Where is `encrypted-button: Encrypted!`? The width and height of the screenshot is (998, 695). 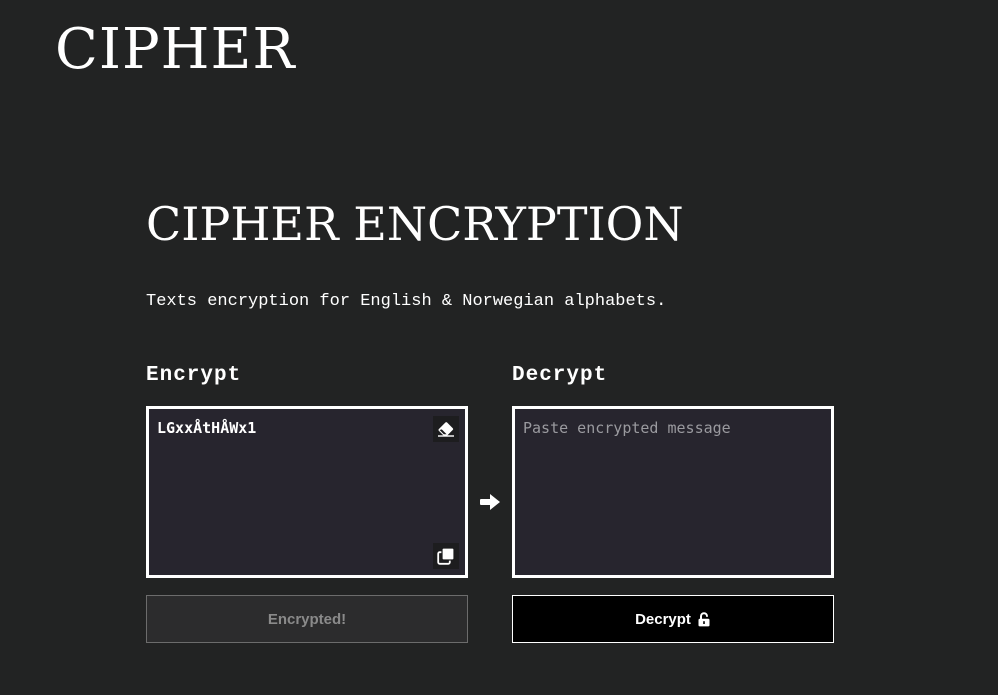 encrypted-button: Encrypted! is located at coordinates (307, 619).